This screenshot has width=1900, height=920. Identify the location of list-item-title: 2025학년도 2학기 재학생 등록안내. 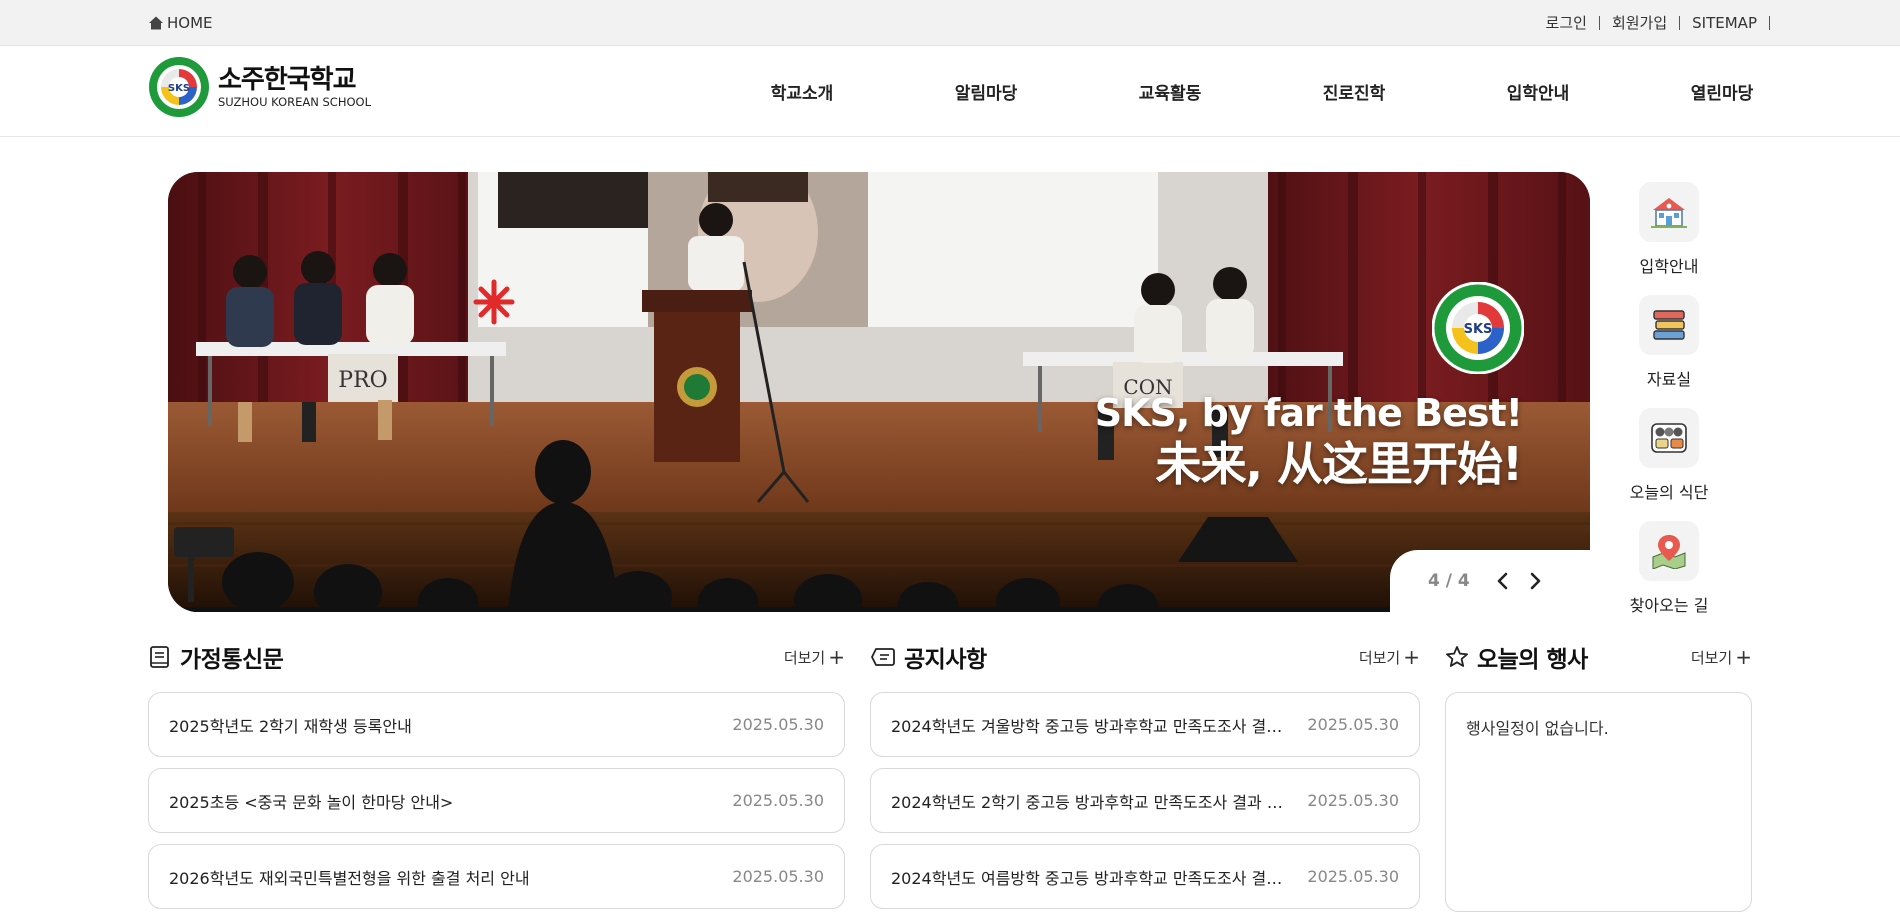
(290, 726).